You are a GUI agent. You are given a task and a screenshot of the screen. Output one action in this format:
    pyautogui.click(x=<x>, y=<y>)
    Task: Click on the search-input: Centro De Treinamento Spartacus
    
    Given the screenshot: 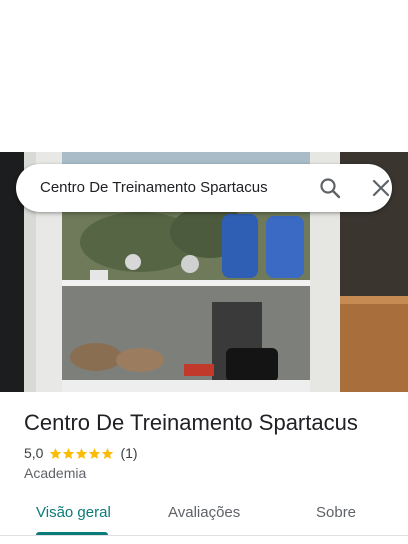 What is the action you would take?
    pyautogui.click(x=154, y=188)
    